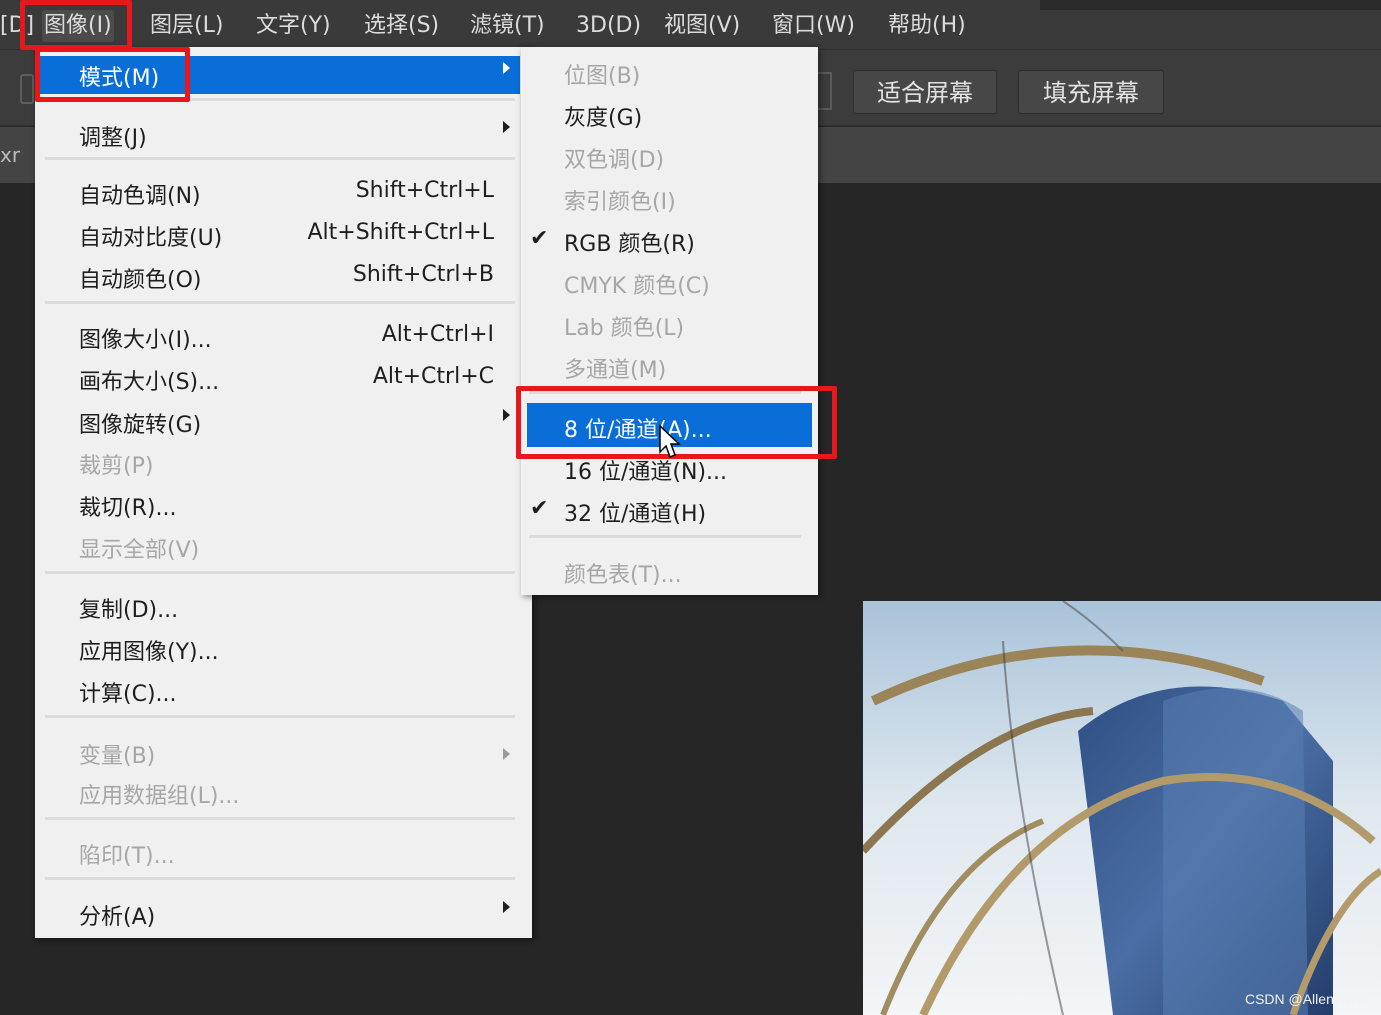  I want to click on menu-item-adjust: 调整(J), so click(113, 136).